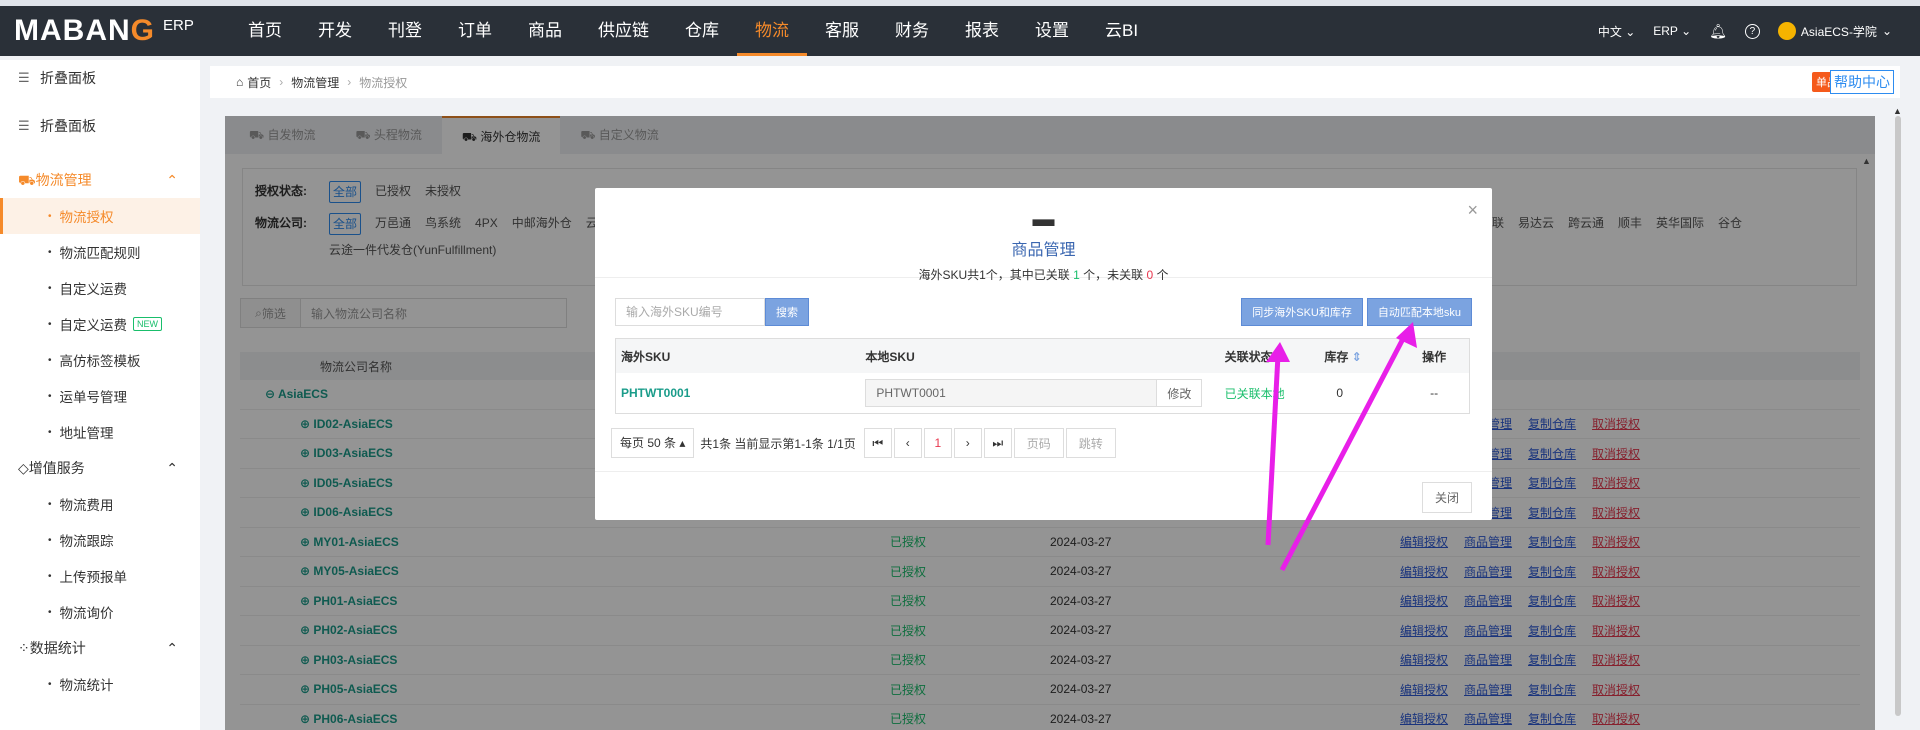 The width and height of the screenshot is (1920, 730). Describe the element at coordinates (100, 504) in the screenshot. I see `sidebar-item-fees: • 物流费用` at that location.